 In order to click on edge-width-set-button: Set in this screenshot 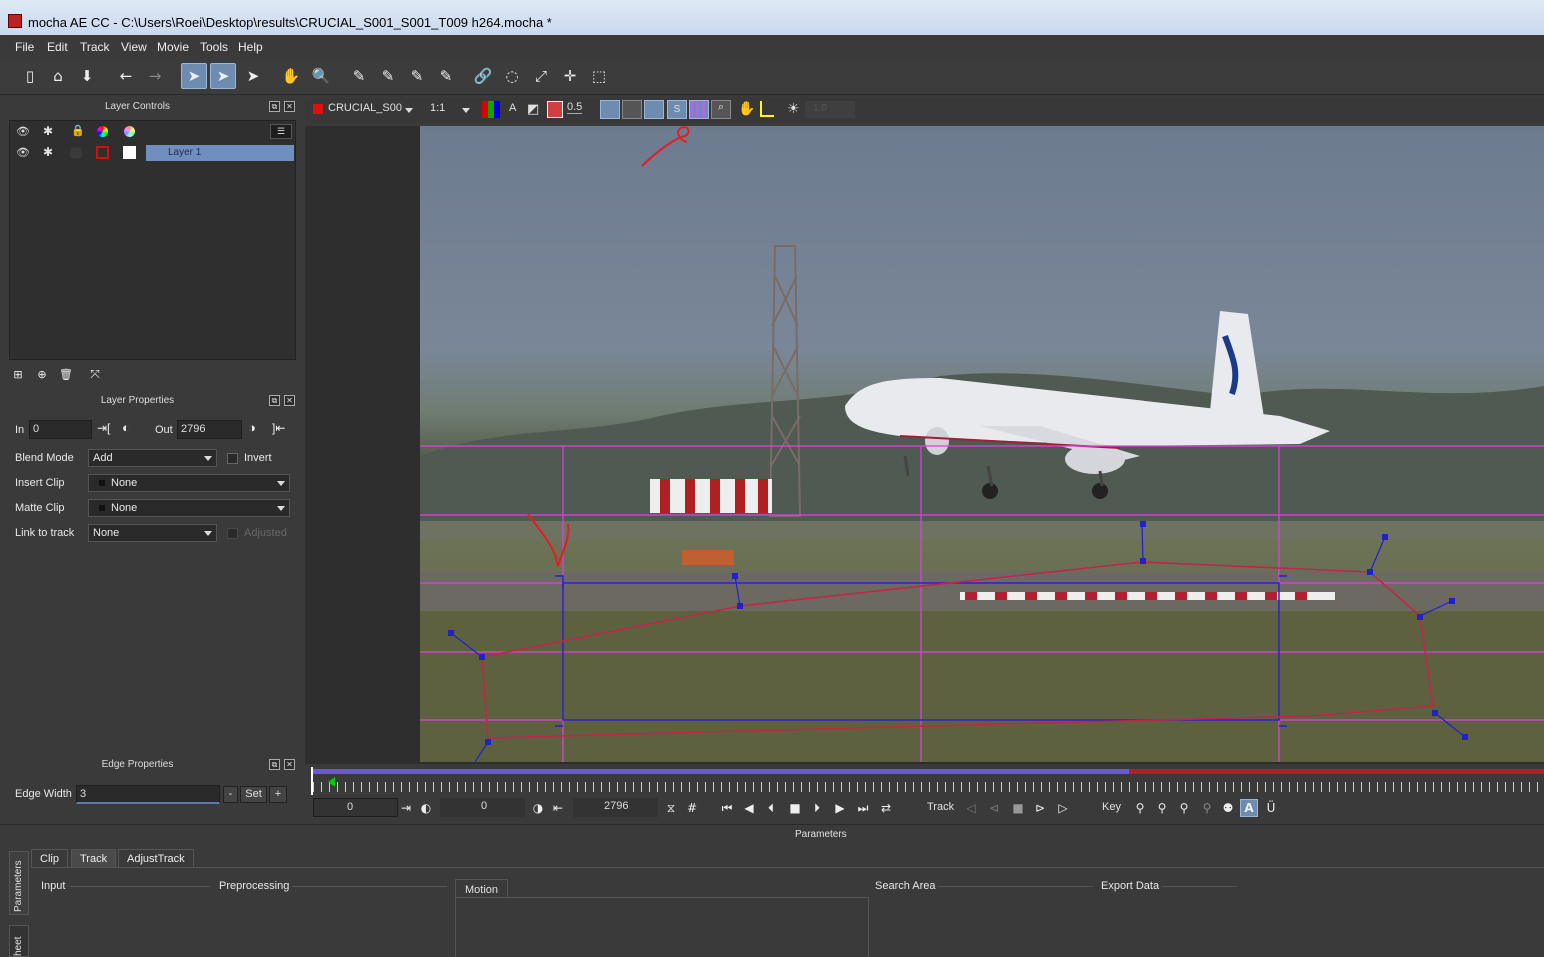, I will do `click(253, 794)`.